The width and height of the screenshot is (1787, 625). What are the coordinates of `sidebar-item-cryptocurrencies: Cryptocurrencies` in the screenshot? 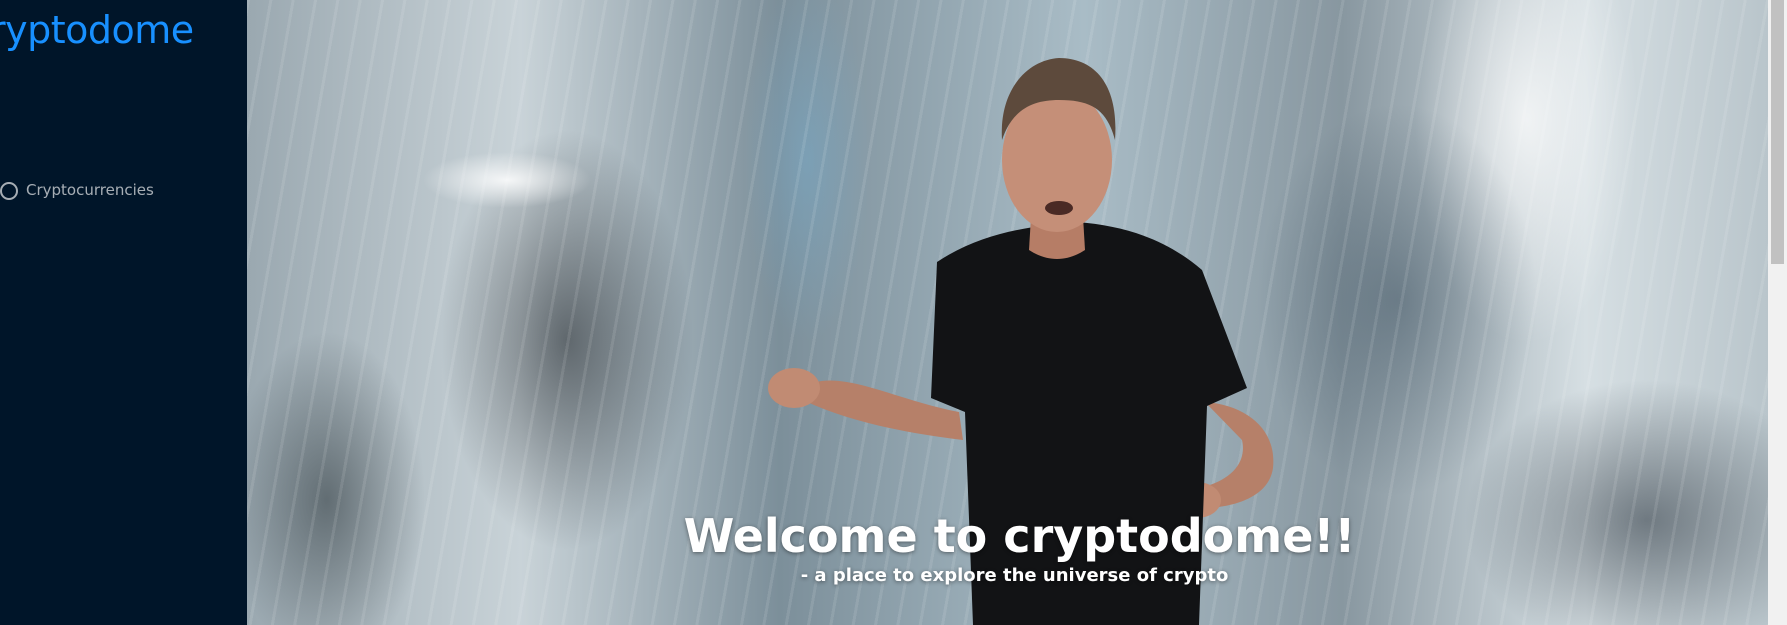 It's located at (77, 190).